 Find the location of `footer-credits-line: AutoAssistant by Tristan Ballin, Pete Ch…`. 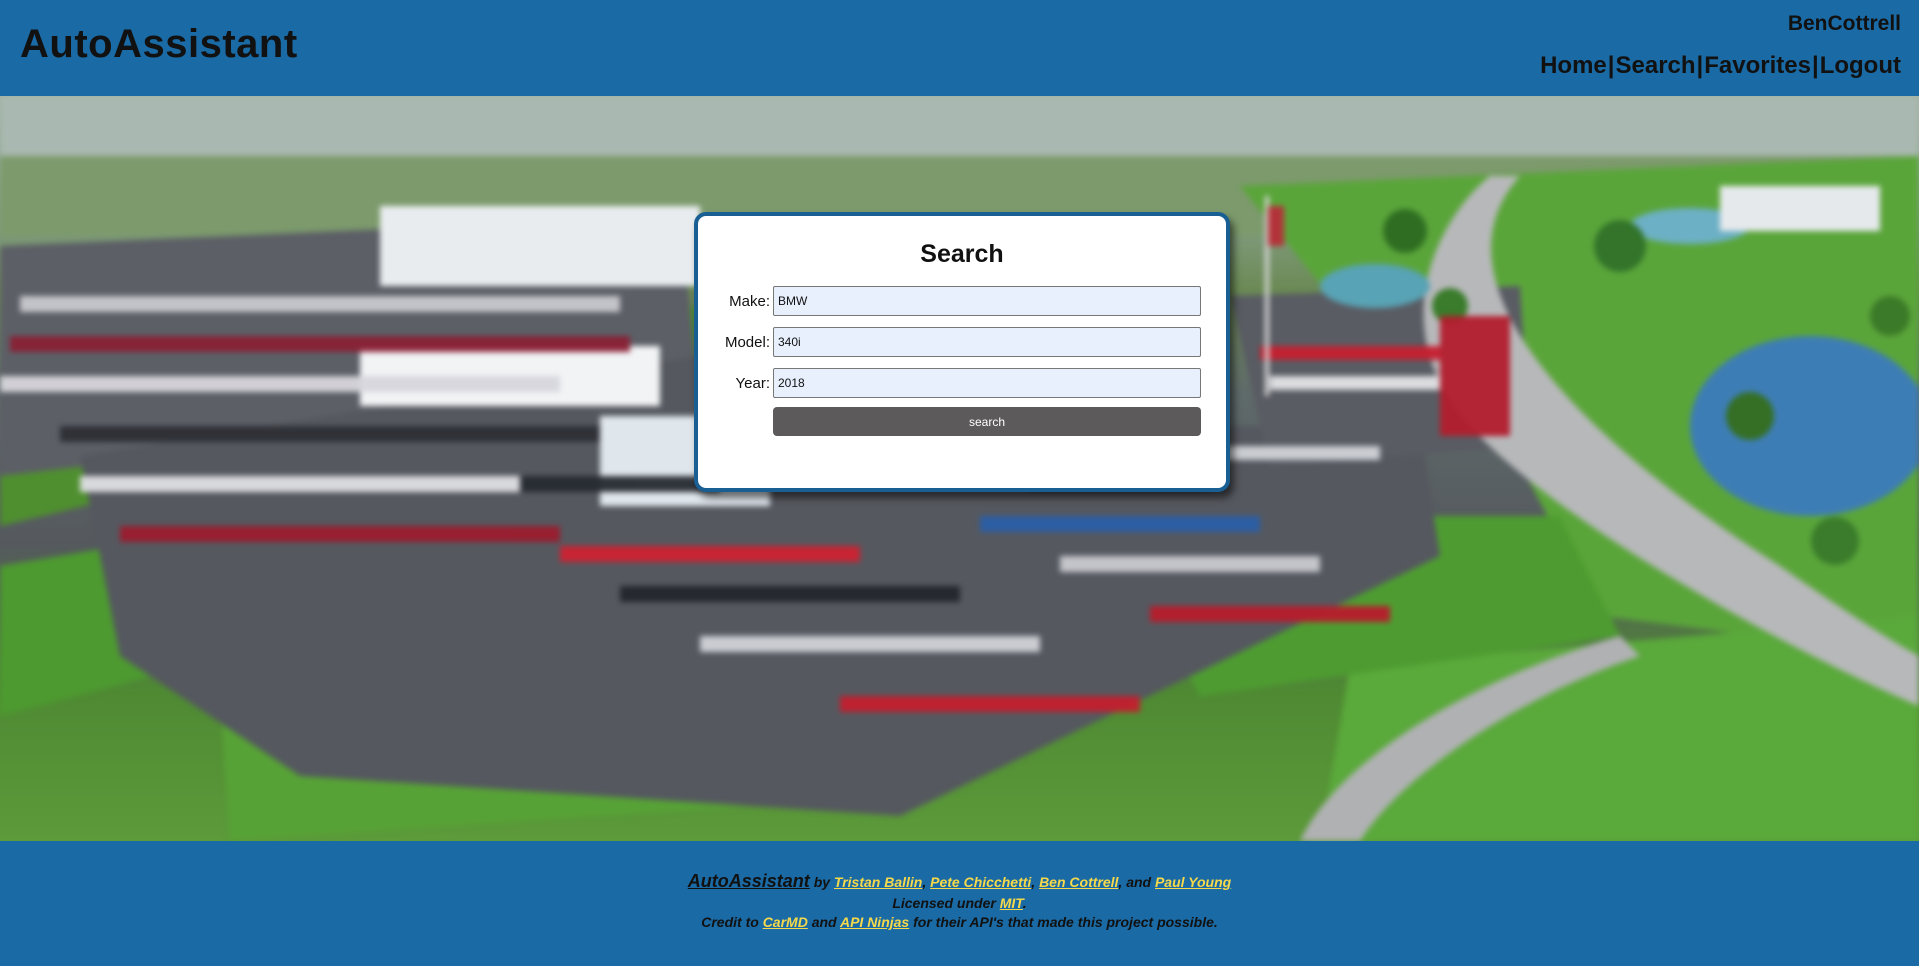

footer-credits-line: AutoAssistant by Tristan Ballin, Pete Ch… is located at coordinates (959, 881).